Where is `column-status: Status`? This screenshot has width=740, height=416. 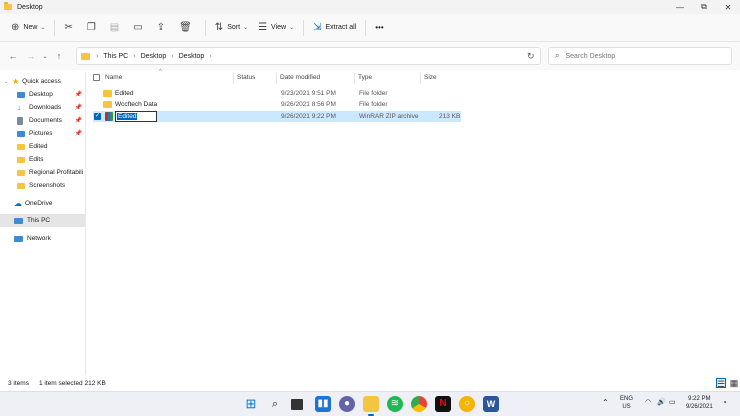 column-status: Status is located at coordinates (246, 77).